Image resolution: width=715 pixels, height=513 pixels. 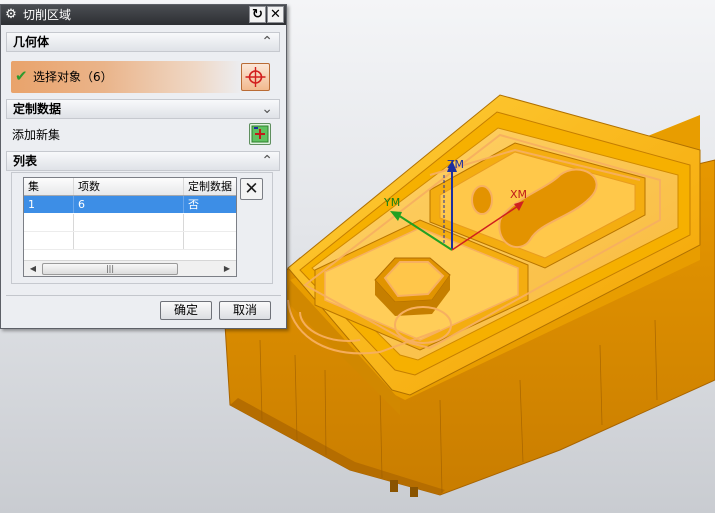 What do you see at coordinates (193, 204) in the screenshot?
I see `table-cell-custom-data: 否` at bounding box center [193, 204].